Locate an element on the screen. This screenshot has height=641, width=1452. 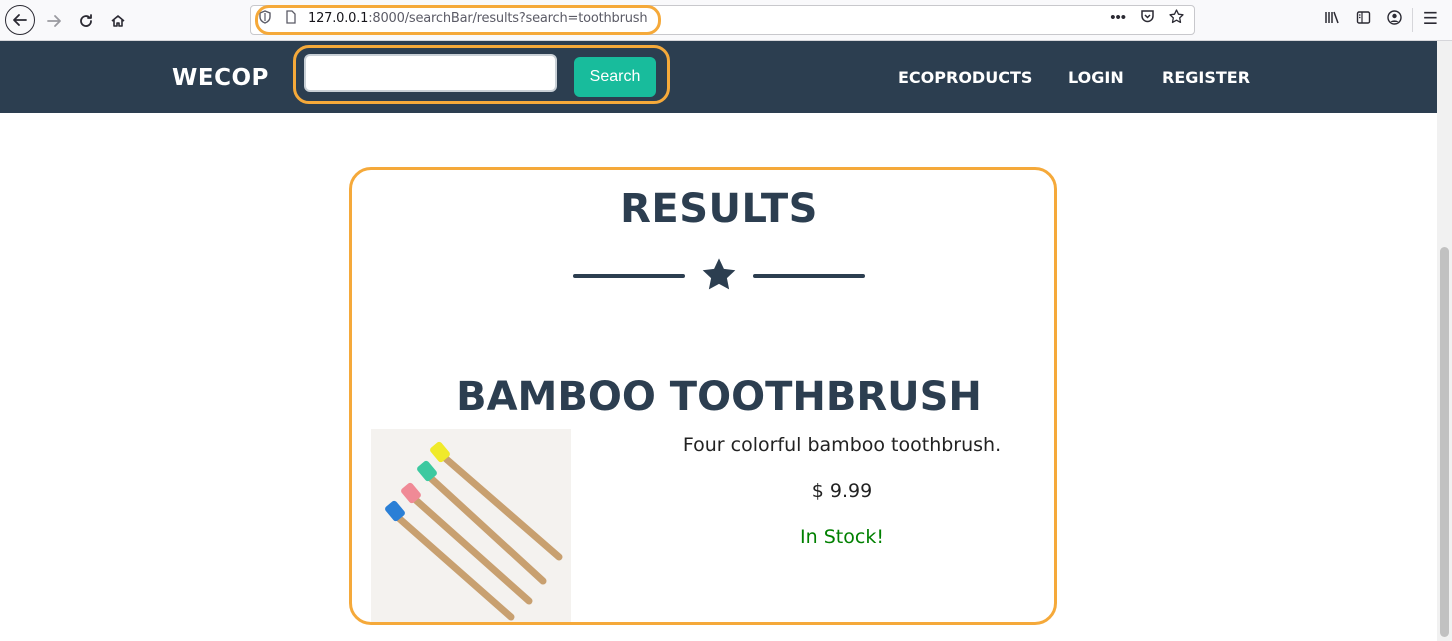
product-title: BAMBOO TOOTHBRUSH is located at coordinates (719, 397).